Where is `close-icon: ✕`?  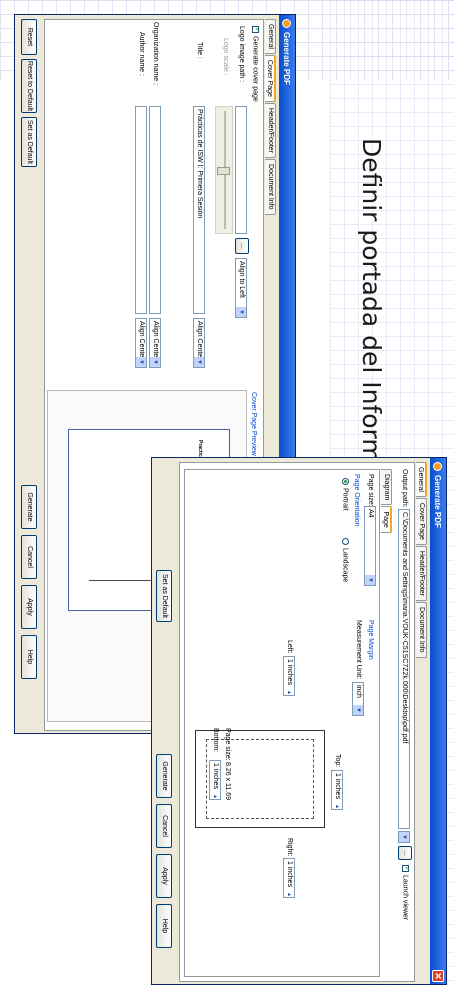 close-icon: ✕ is located at coordinates (438, 976).